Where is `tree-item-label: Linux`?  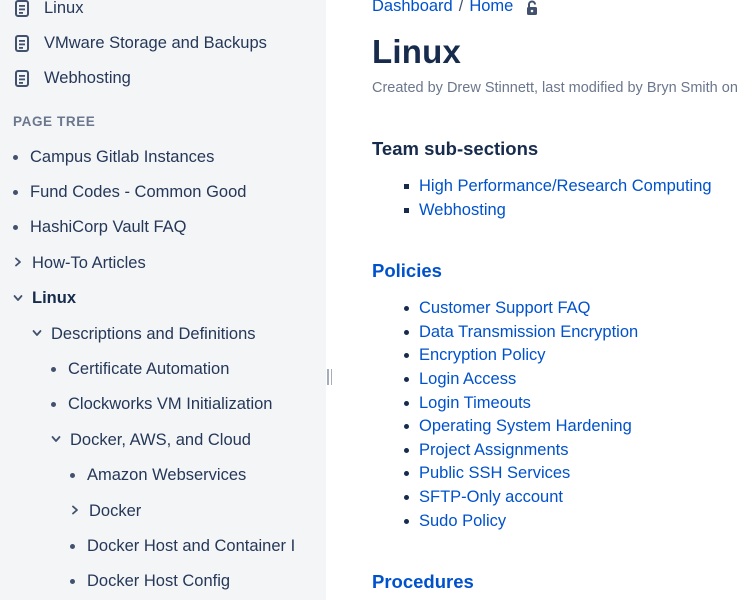 tree-item-label: Linux is located at coordinates (54, 298).